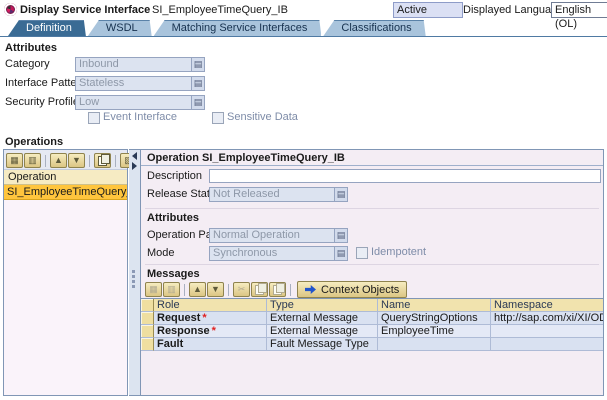  Describe the element at coordinates (161, 253) in the screenshot. I see `mode-label: Mode` at that location.